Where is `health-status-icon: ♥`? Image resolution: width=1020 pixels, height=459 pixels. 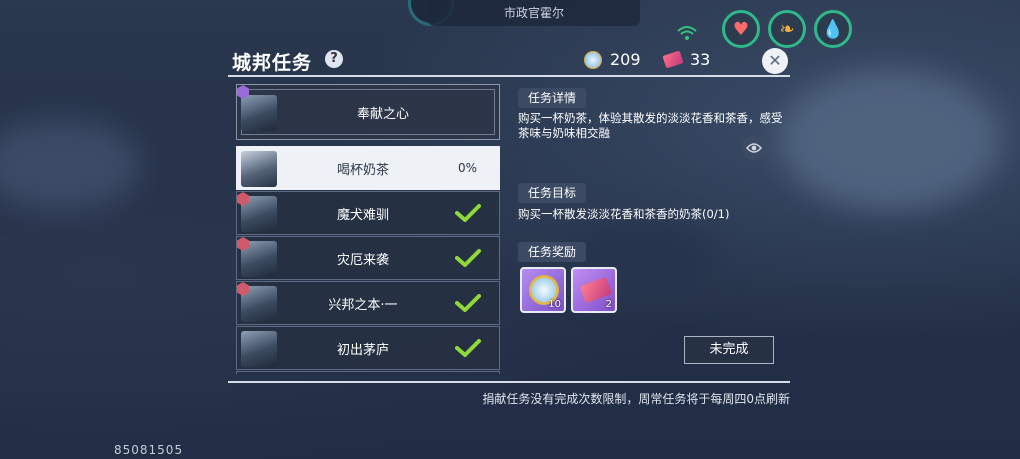 health-status-icon: ♥ is located at coordinates (741, 29).